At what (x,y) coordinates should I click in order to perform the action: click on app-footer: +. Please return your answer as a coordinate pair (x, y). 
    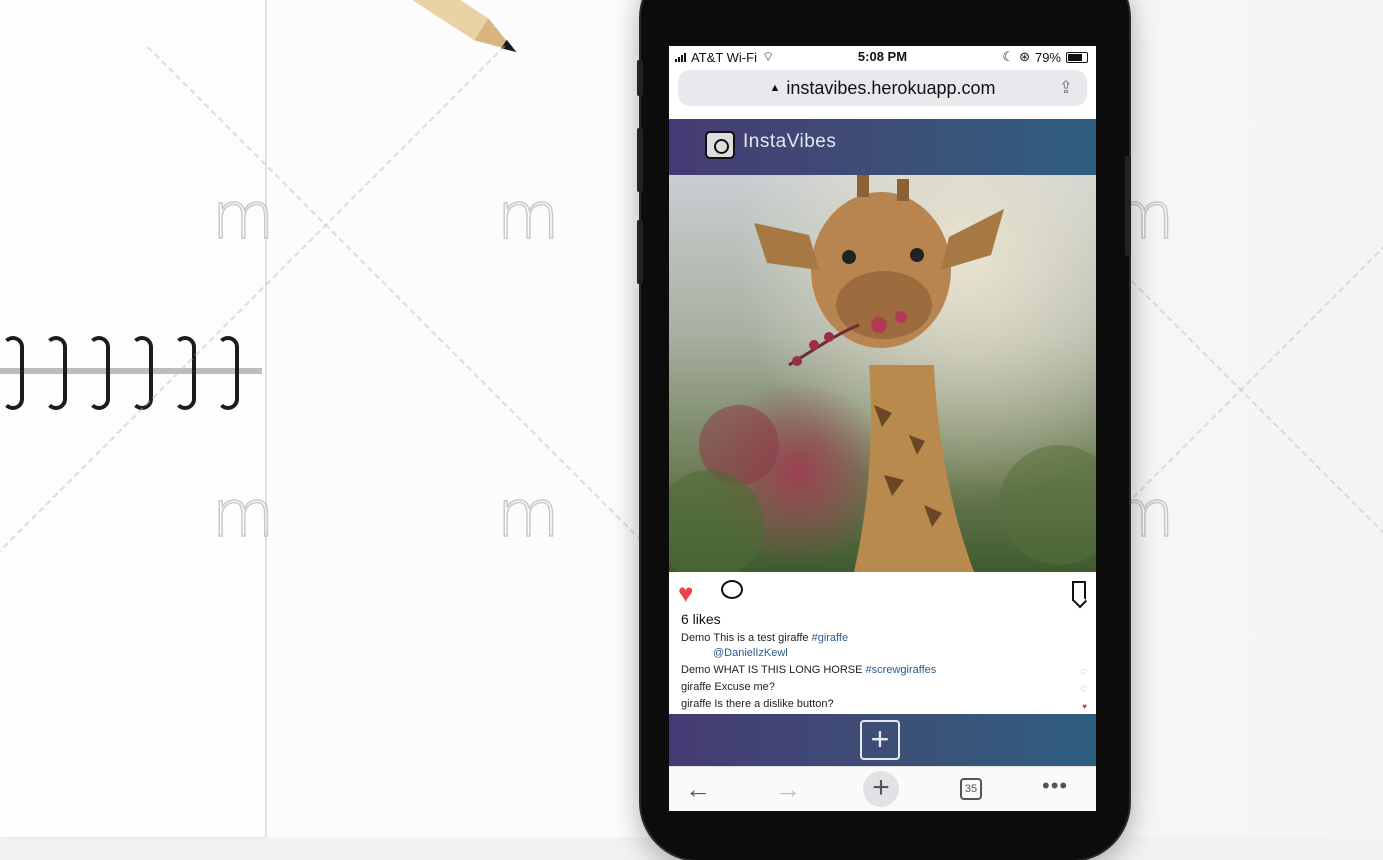
    Looking at the image, I should click on (882, 740).